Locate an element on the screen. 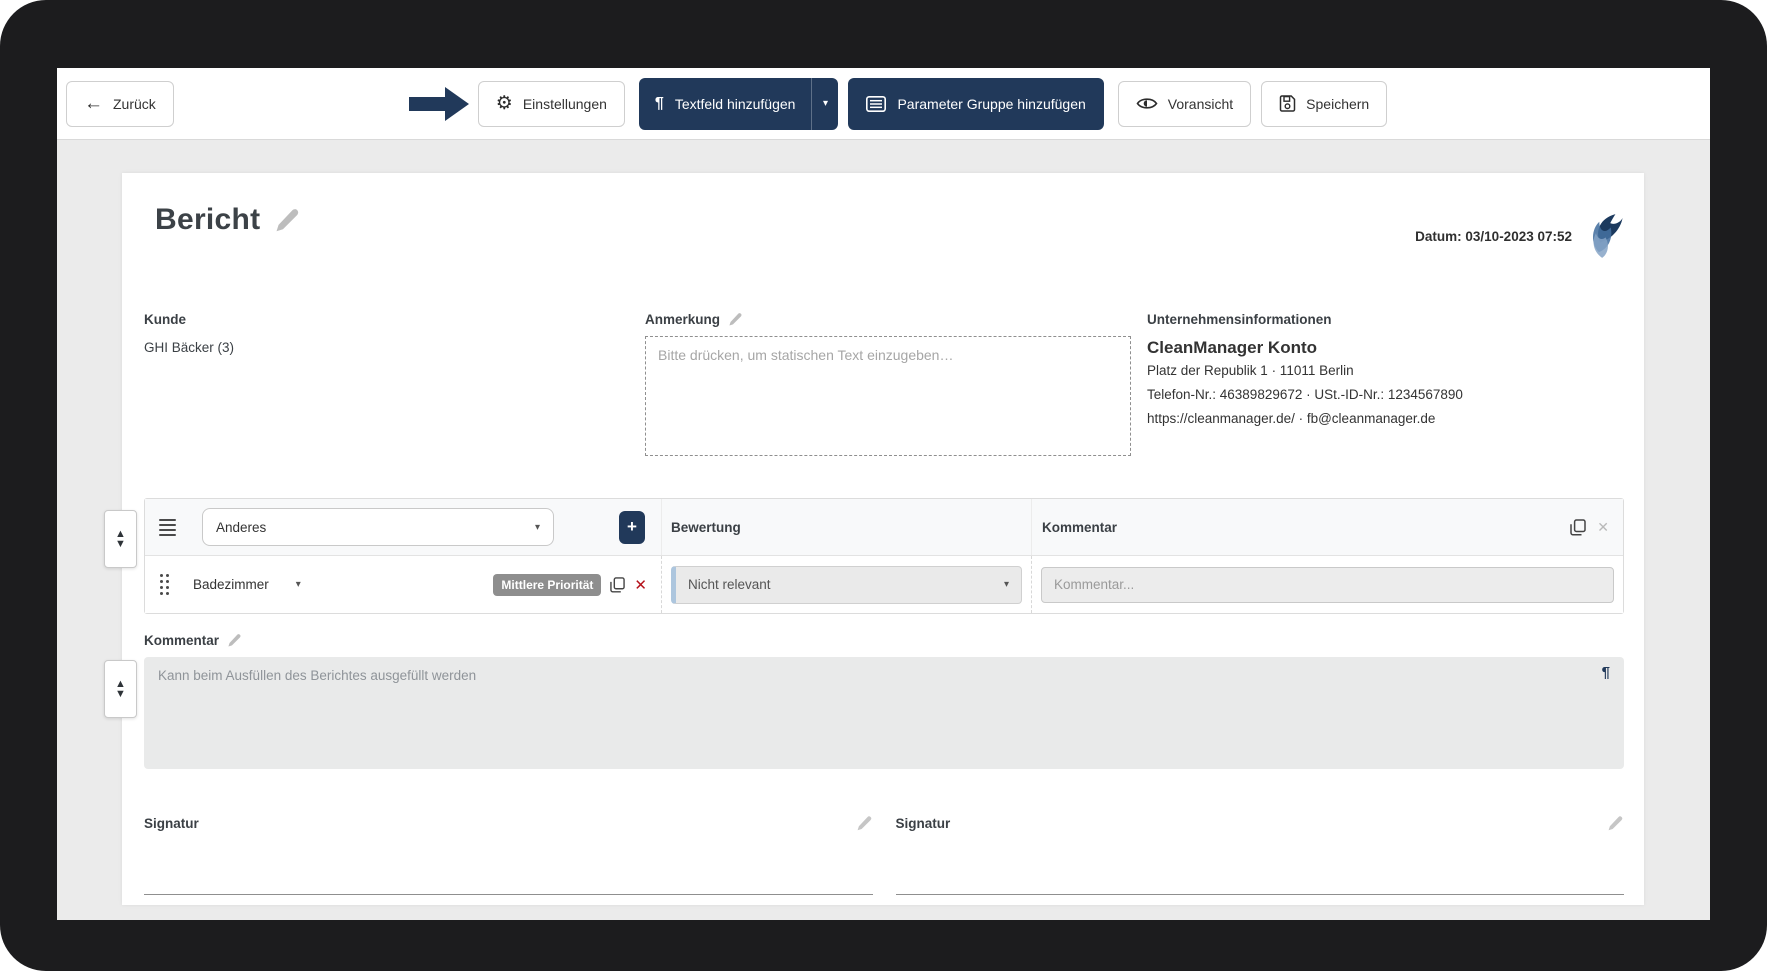 The image size is (1767, 971). comment-section-label: Kommentar is located at coordinates (182, 640).